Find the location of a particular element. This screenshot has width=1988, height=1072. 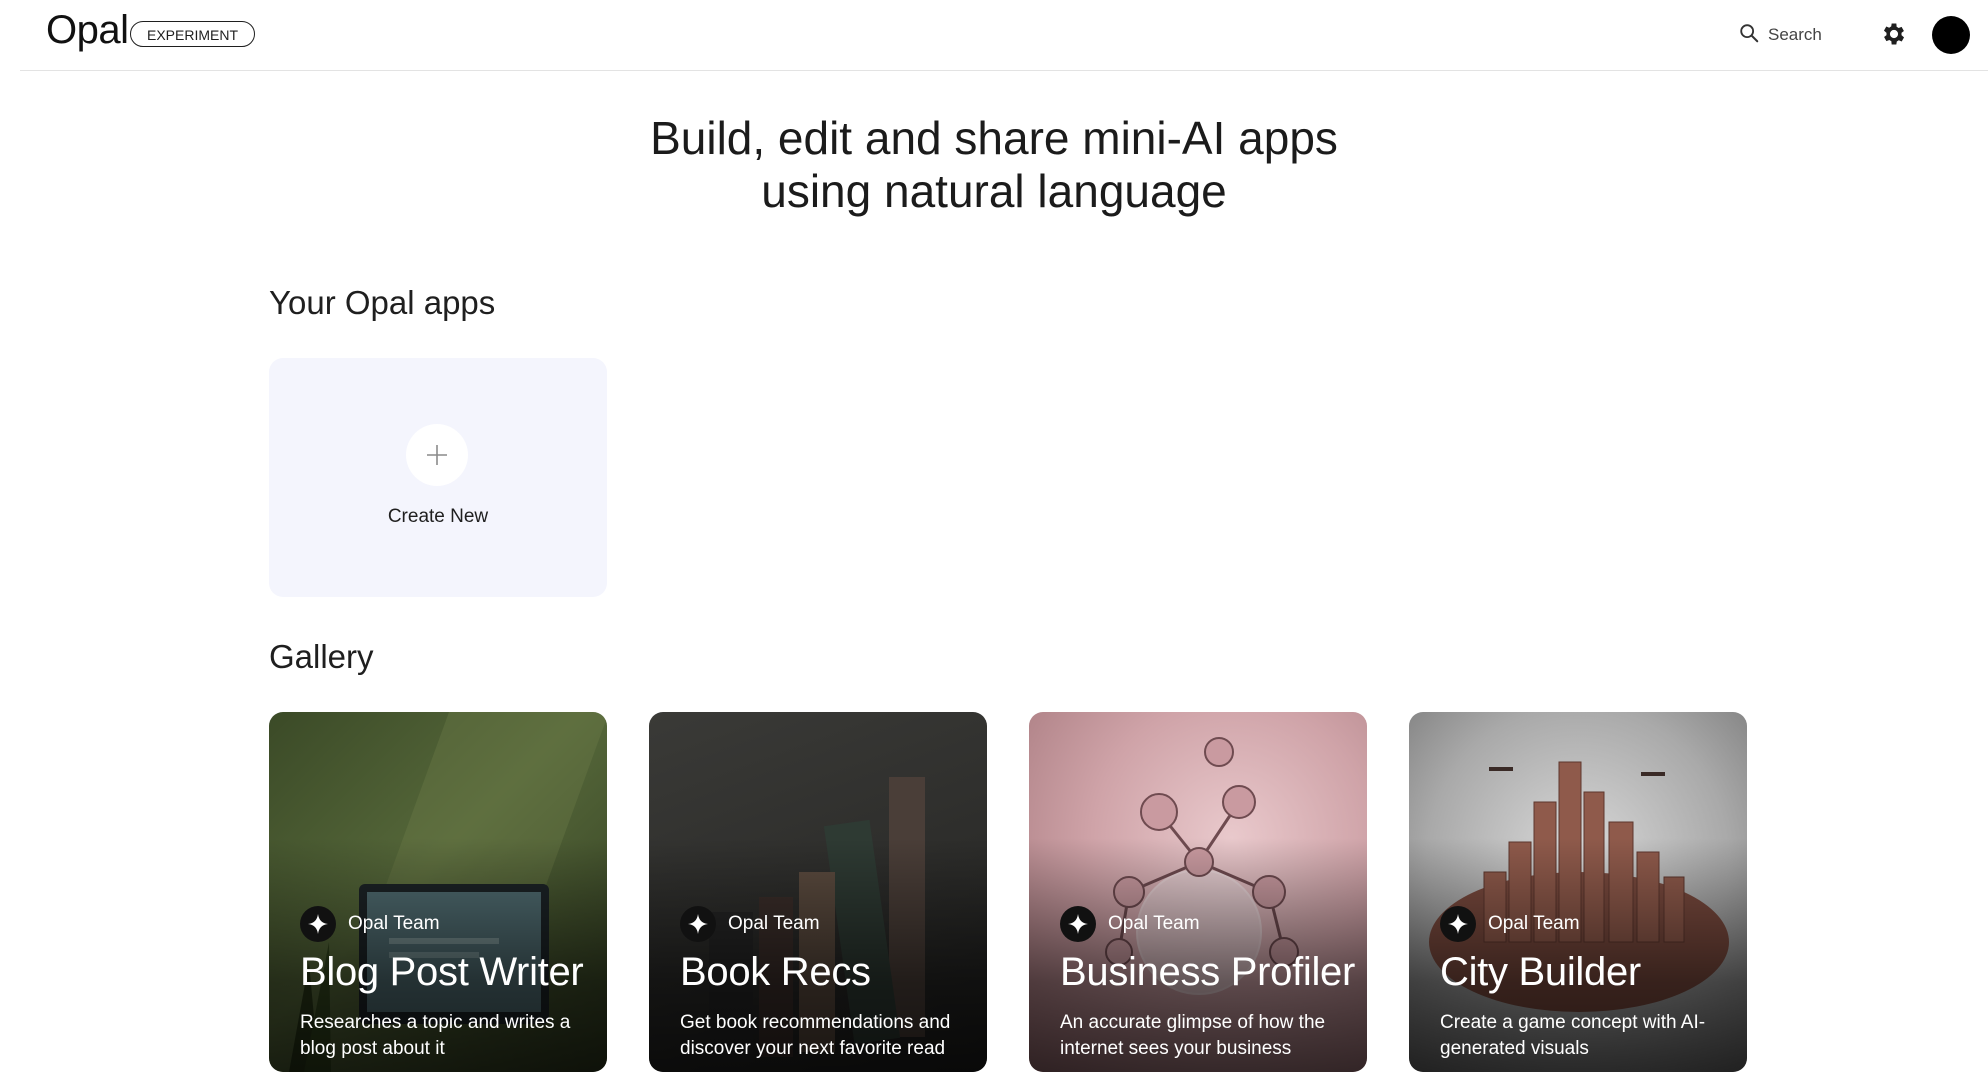

search-button: Search is located at coordinates (1780, 35).